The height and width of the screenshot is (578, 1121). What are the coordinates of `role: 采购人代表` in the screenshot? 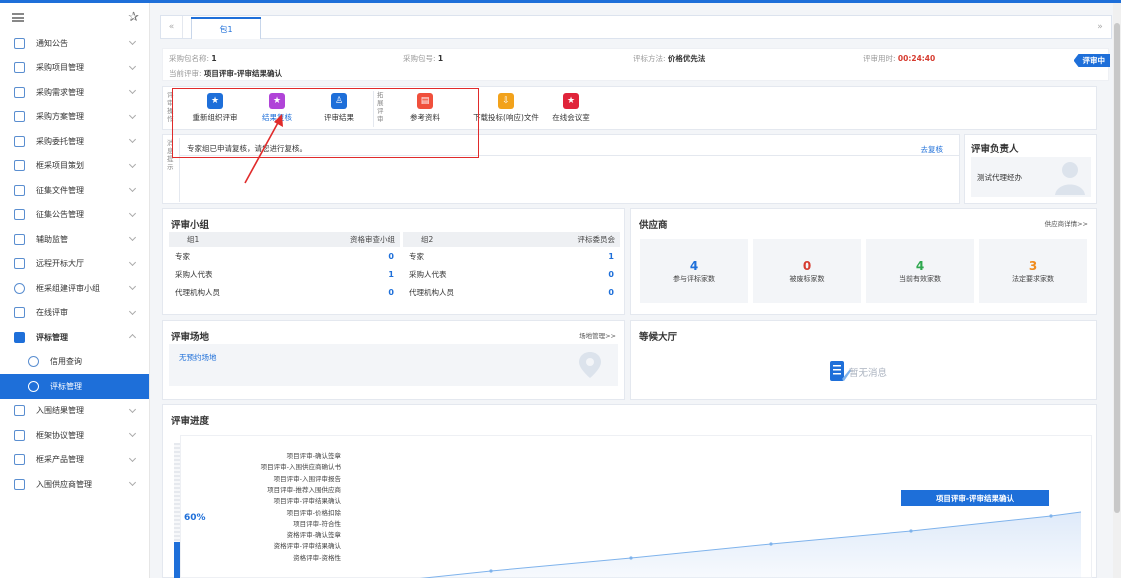 It's located at (194, 274).